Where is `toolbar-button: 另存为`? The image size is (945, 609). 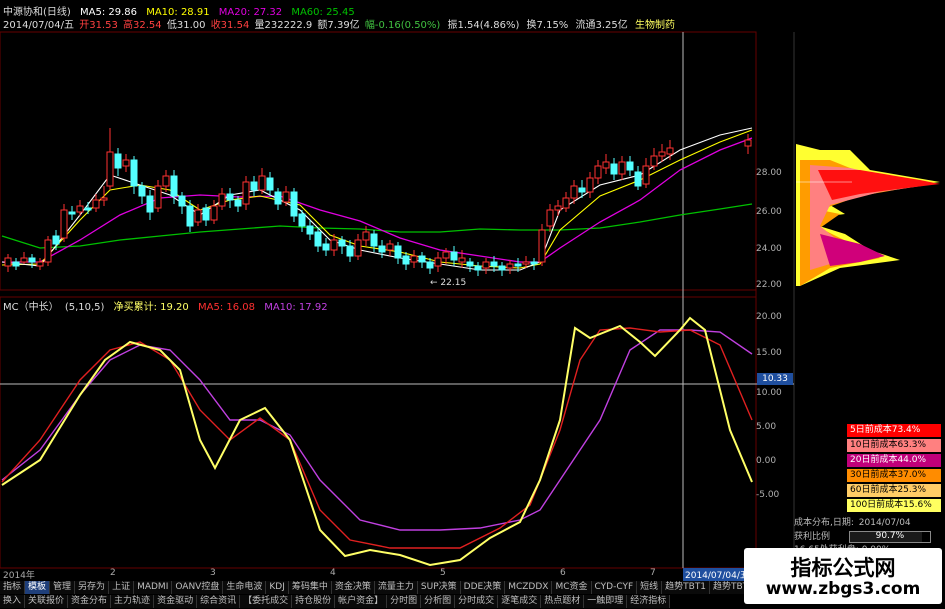
toolbar-button: 另存为 is located at coordinates (92, 587).